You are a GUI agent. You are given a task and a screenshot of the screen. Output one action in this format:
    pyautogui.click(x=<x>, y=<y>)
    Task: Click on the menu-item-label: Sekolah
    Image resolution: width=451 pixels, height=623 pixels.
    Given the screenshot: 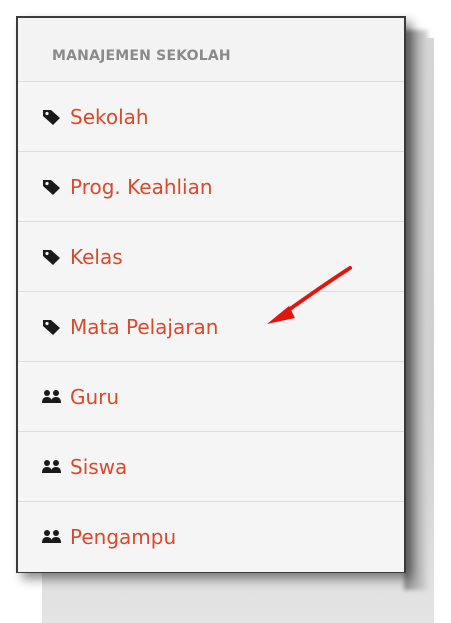 What is the action you would take?
    pyautogui.click(x=109, y=116)
    